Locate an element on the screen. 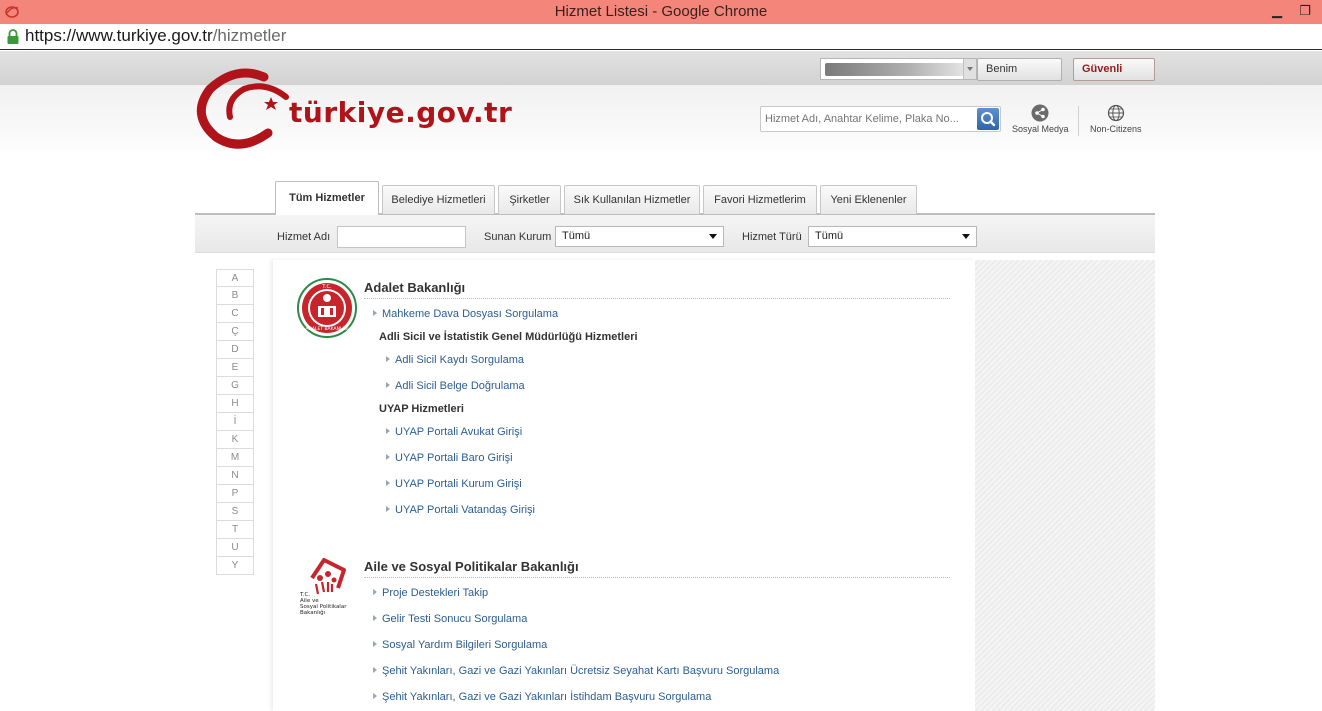  search-button is located at coordinates (988, 119).